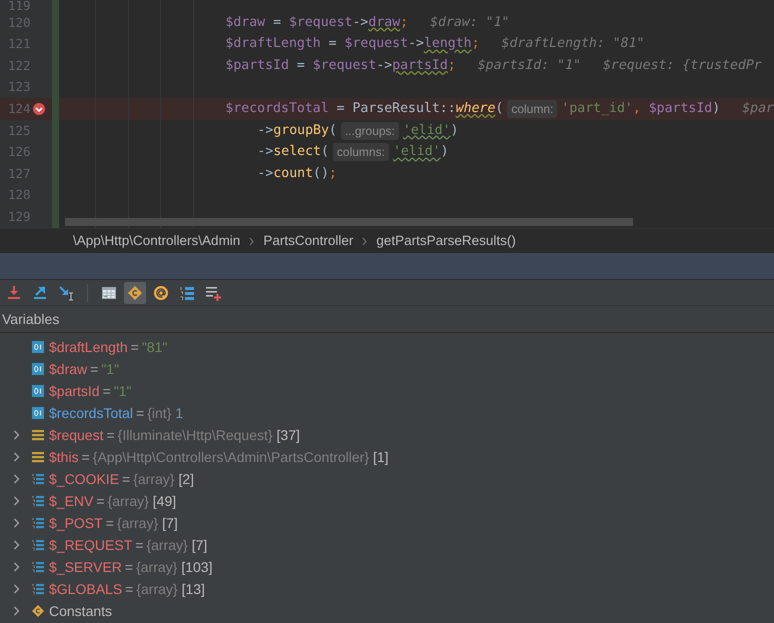  I want to click on horizontal-scrollbar, so click(349, 222).